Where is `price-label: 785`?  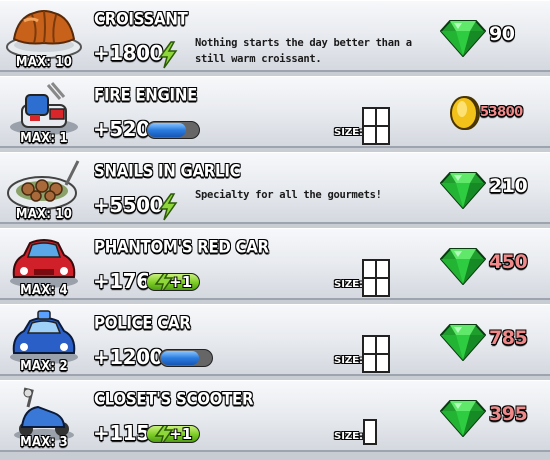 price-label: 785 is located at coordinates (508, 338).